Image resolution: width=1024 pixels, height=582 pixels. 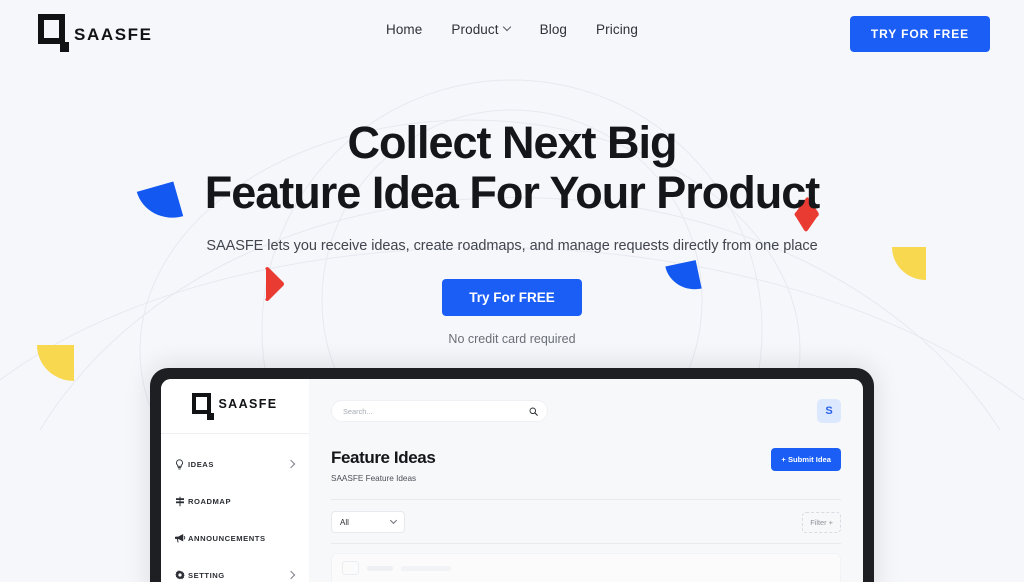 I want to click on filter-row: All Filter +, so click(x=586, y=521).